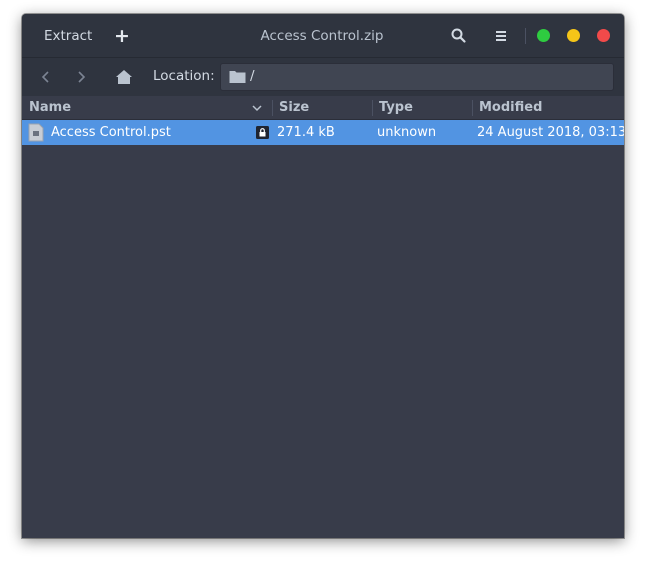 Image resolution: width=646 pixels, height=569 pixels. I want to click on back-button, so click(46, 77).